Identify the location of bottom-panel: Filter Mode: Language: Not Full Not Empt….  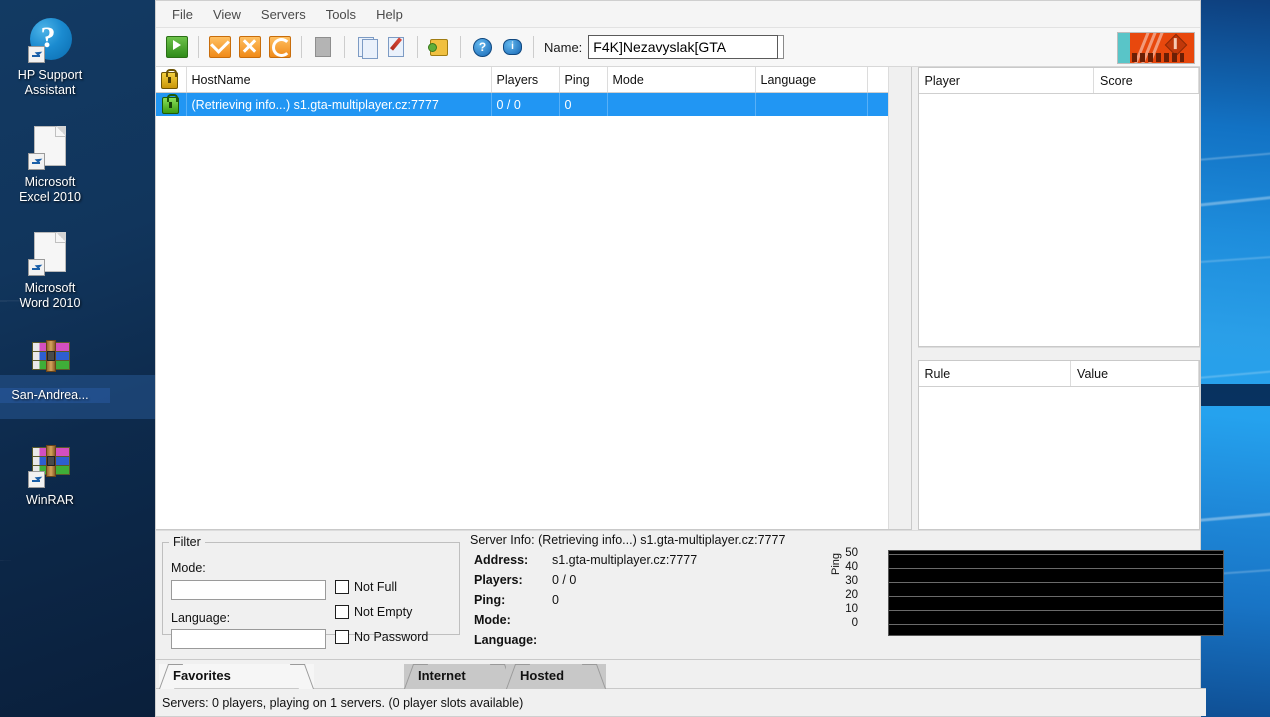
(690, 591).